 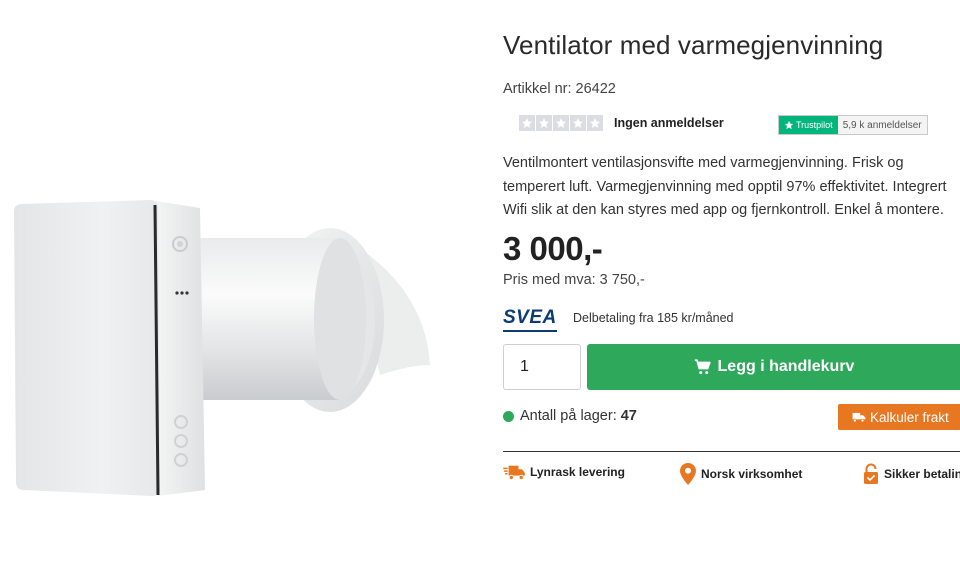 I want to click on trustpilot-badge: Trustpilot 5,9 k anmeldelser, so click(x=853, y=125).